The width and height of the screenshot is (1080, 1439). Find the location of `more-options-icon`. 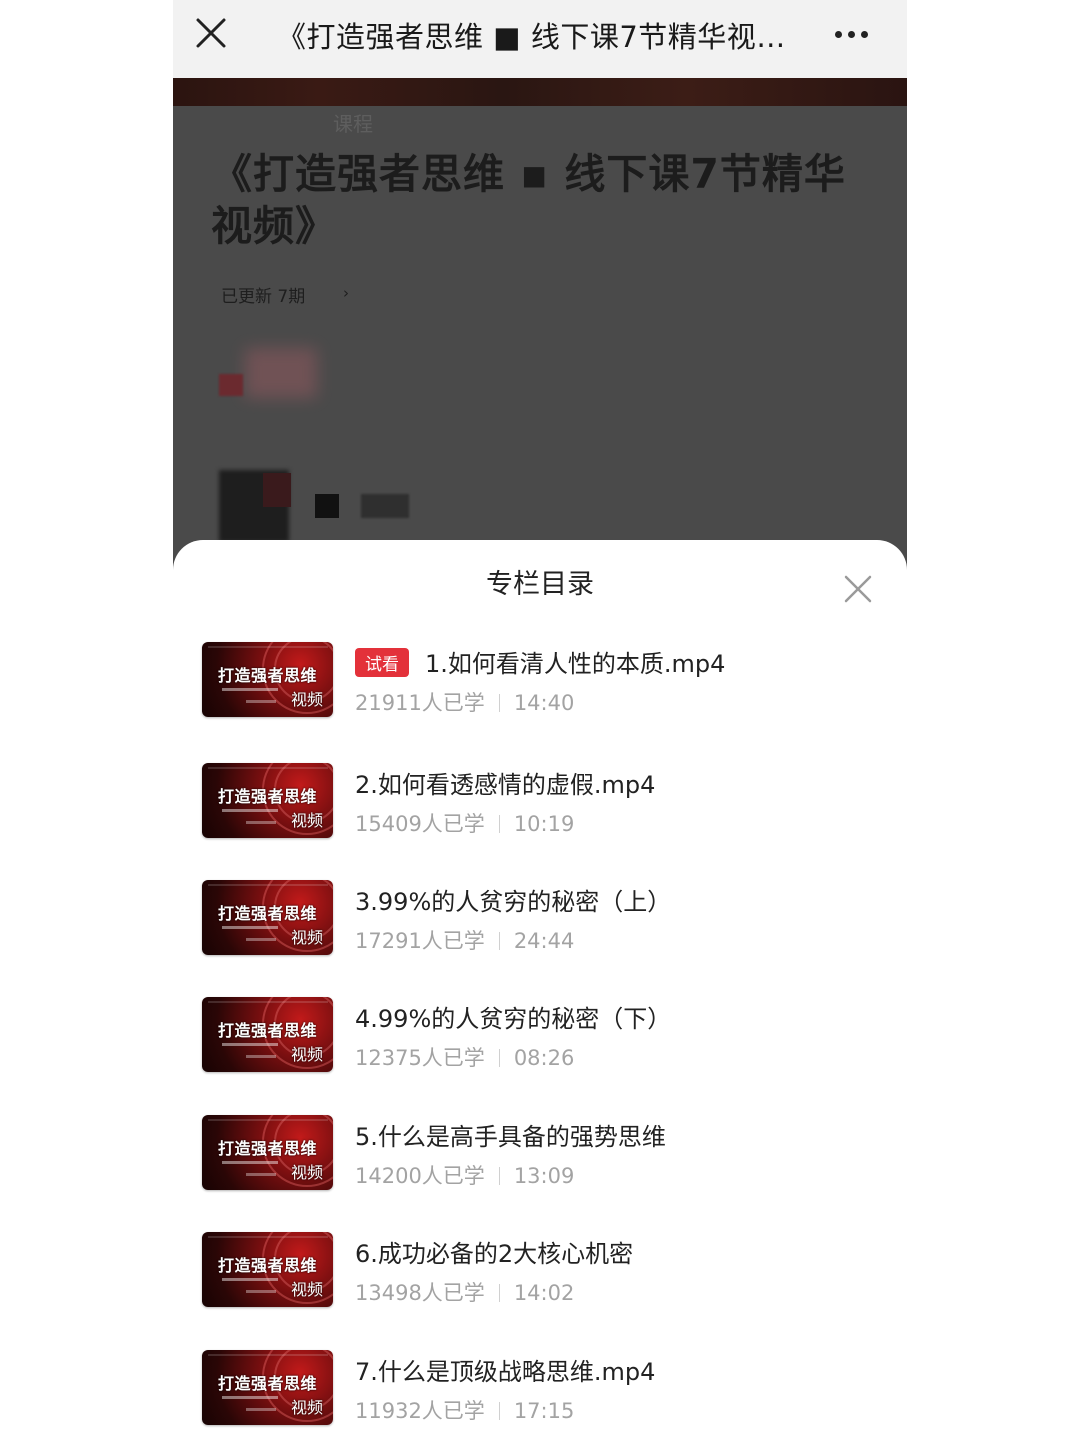

more-options-icon is located at coordinates (855, 34).